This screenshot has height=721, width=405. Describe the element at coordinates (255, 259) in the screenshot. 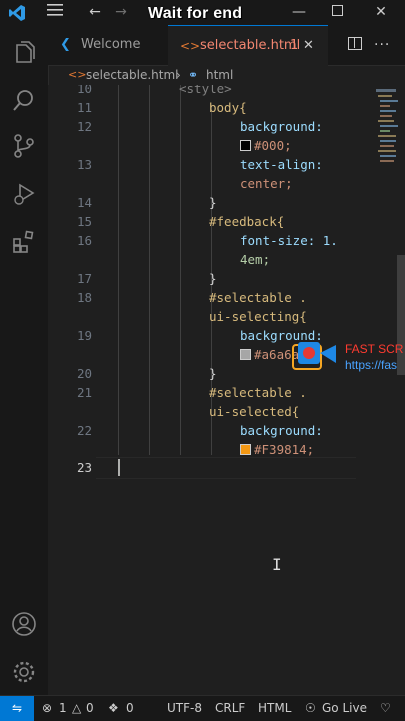

I see `code-line-wrapped: 4em;` at that location.